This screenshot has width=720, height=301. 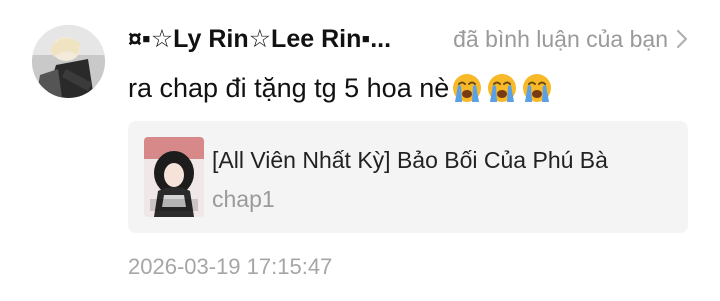 What do you see at coordinates (230, 266) in the screenshot?
I see `timestamp: 2026-03-19 17:15:47` at bounding box center [230, 266].